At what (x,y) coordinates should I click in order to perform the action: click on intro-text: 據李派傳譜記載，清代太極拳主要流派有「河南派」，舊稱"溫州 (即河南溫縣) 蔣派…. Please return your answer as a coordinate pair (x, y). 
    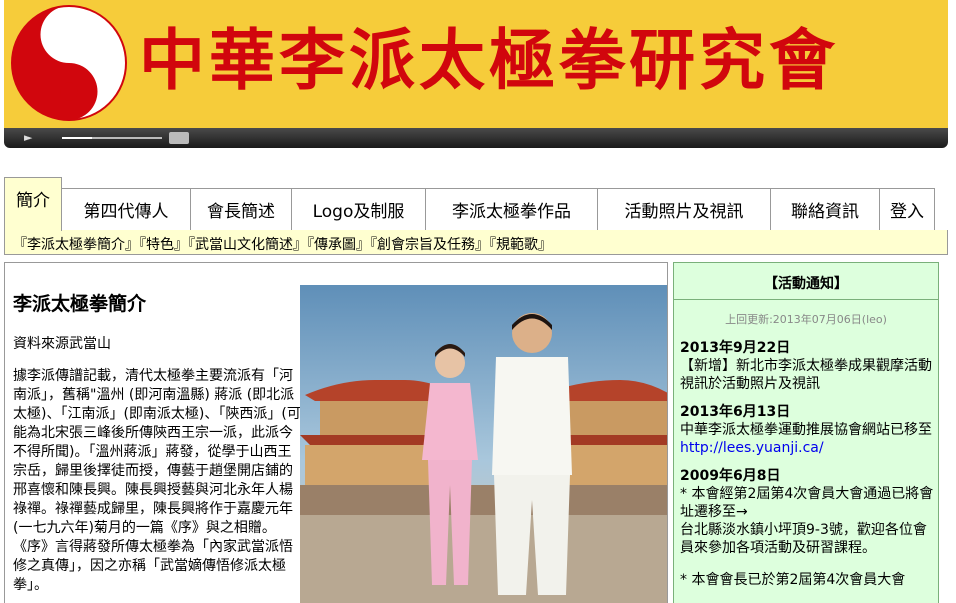
    Looking at the image, I should click on (157, 480).